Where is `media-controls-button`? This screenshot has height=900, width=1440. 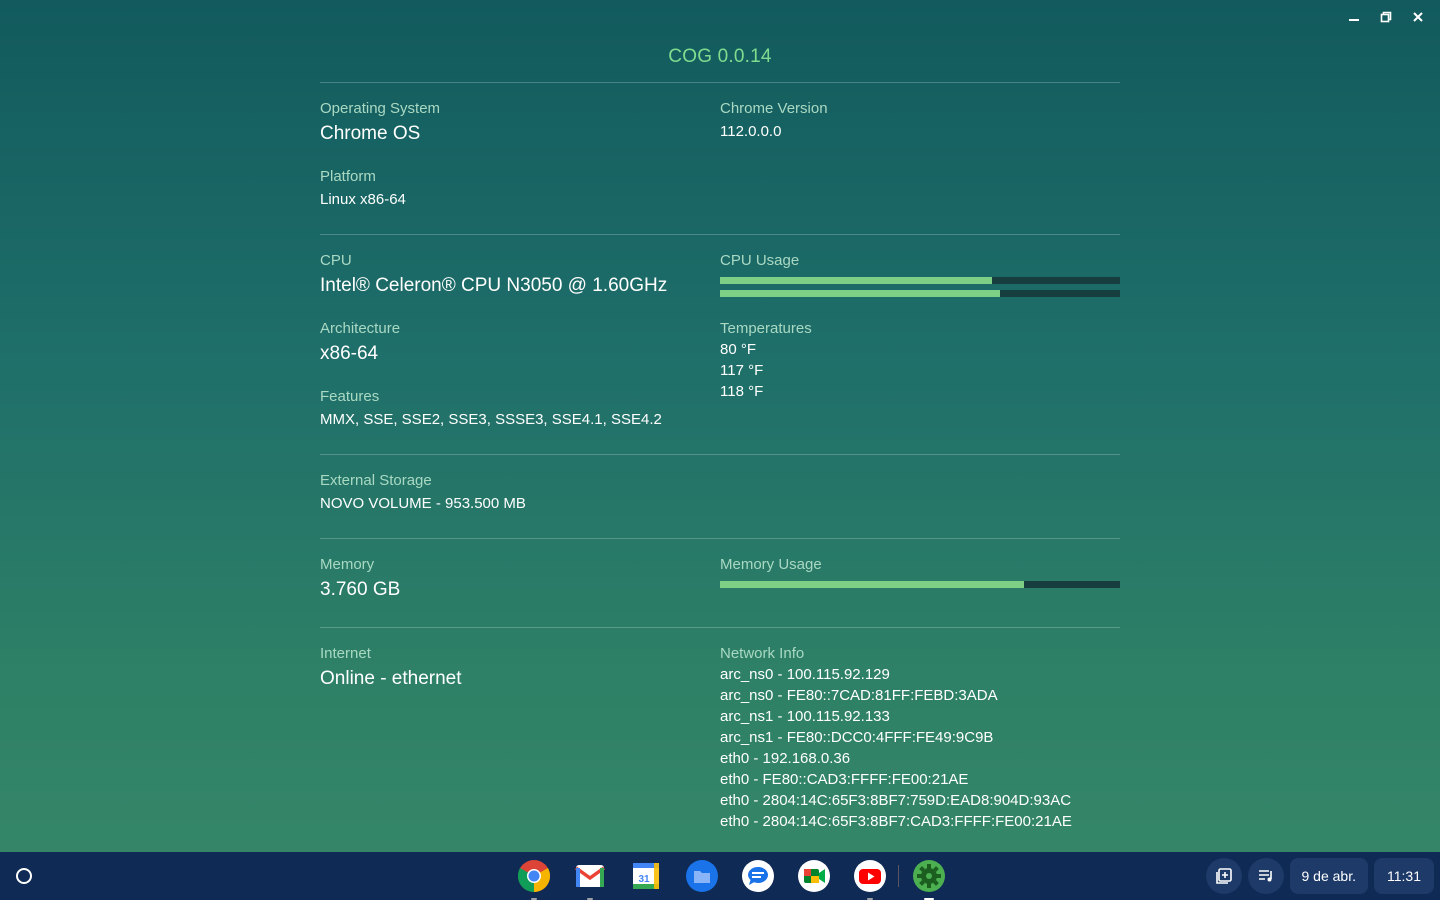
media-controls-button is located at coordinates (1265, 876).